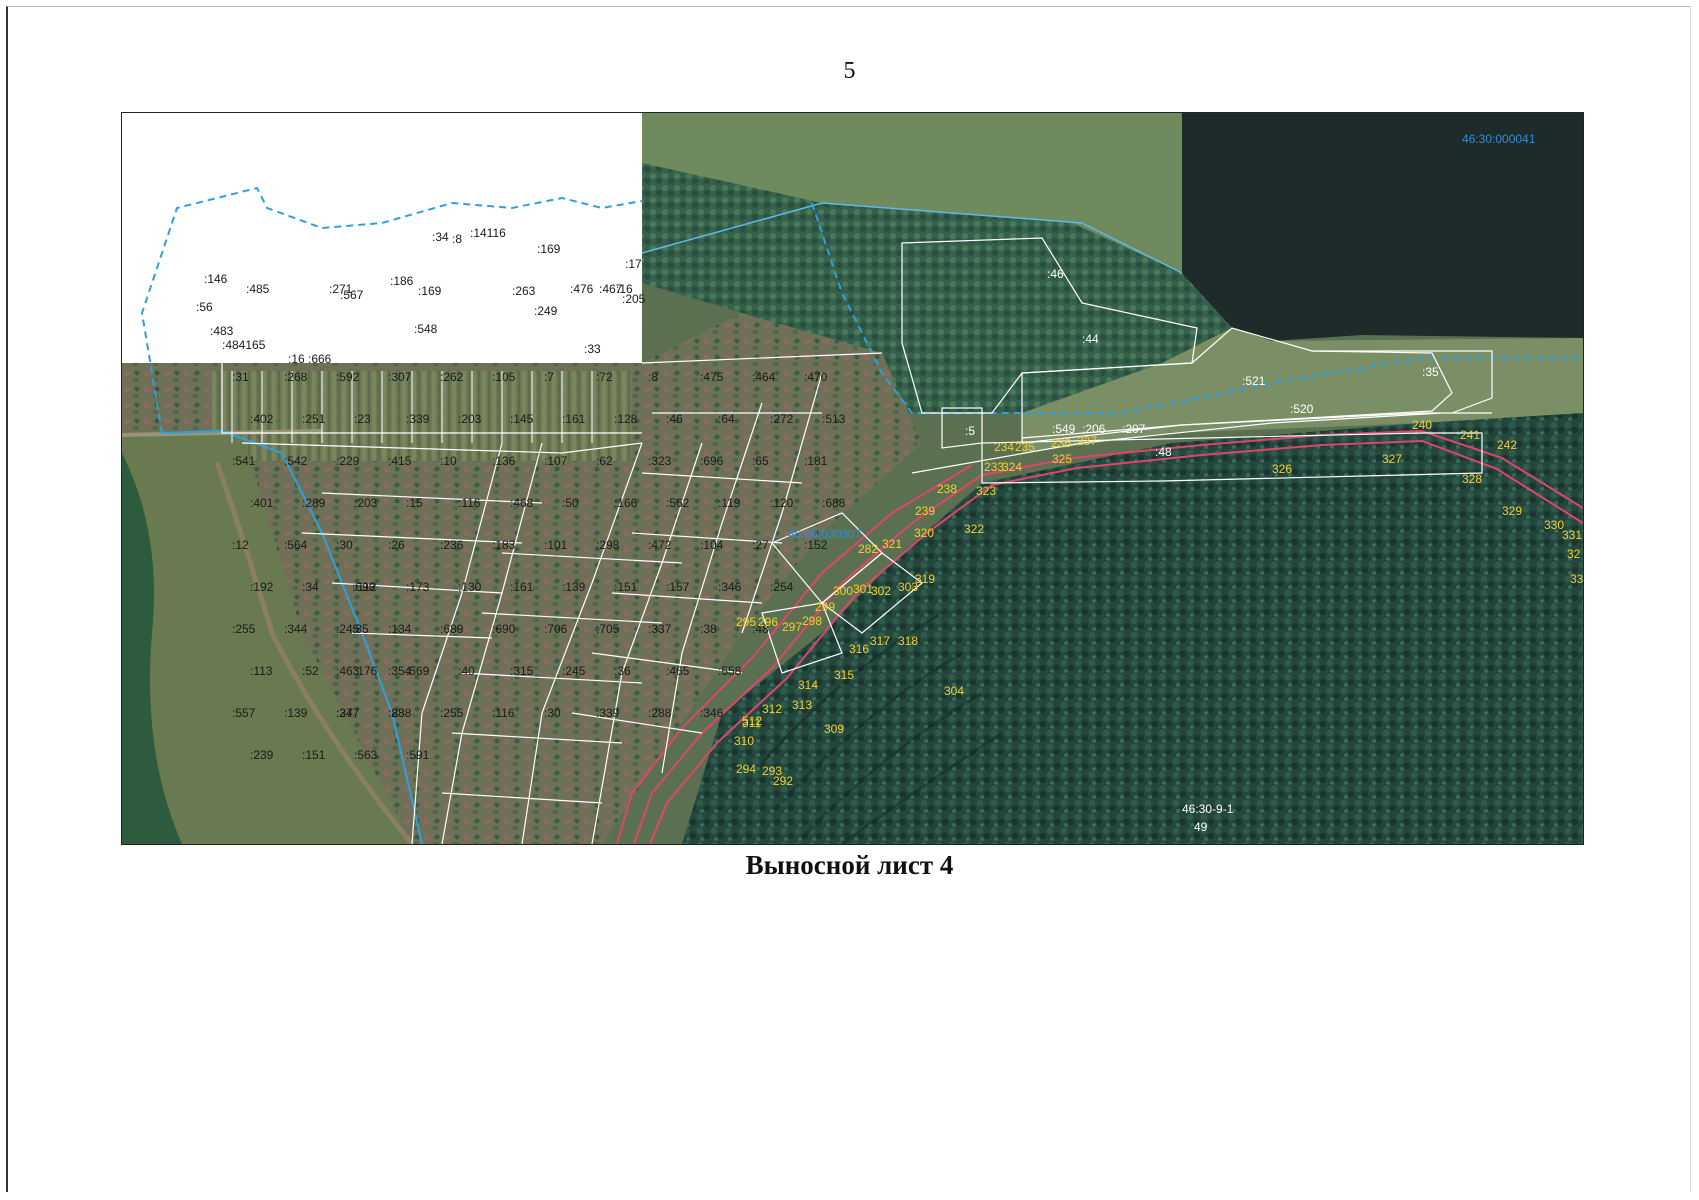 This screenshot has width=1699, height=1200. Describe the element at coordinates (1004, 447) in the screenshot. I see `road-parcel-label: 234` at that location.